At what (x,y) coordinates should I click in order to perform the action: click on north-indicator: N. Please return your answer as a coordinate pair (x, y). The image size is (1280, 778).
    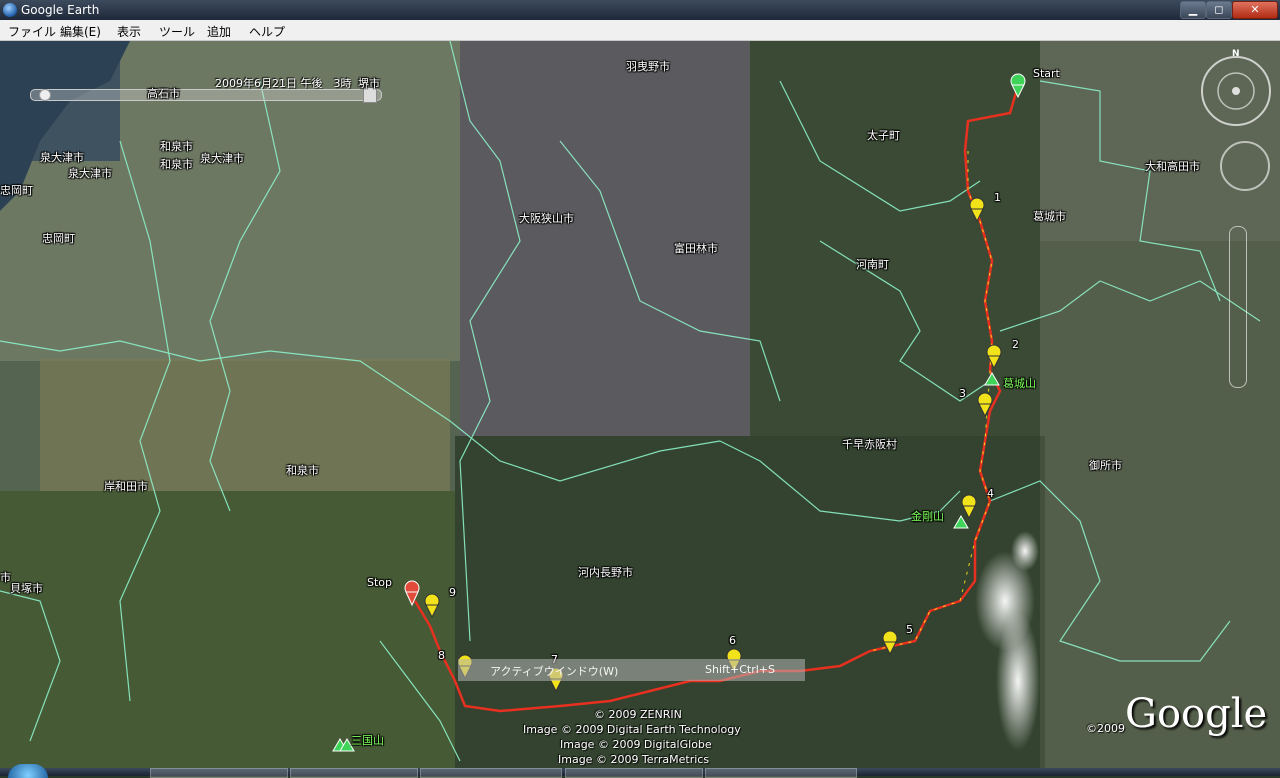
    Looking at the image, I should click on (1236, 54).